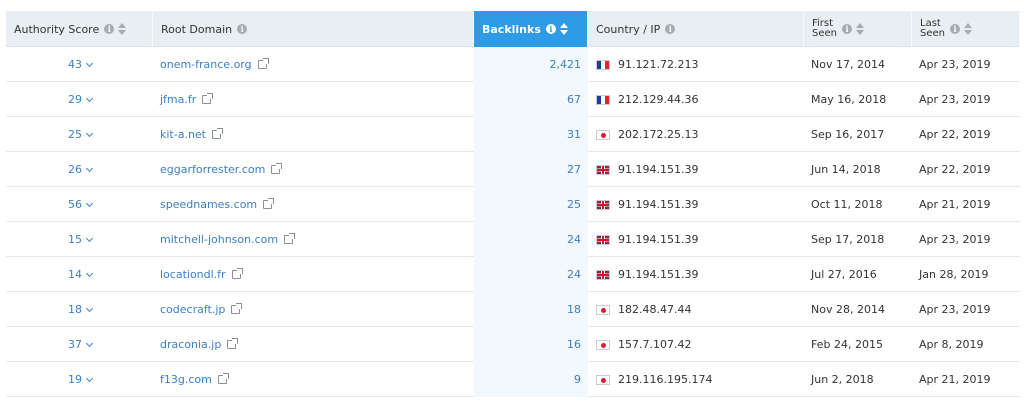  What do you see at coordinates (847, 344) in the screenshot?
I see `first-seen-date: Feb 24, 2015` at bounding box center [847, 344].